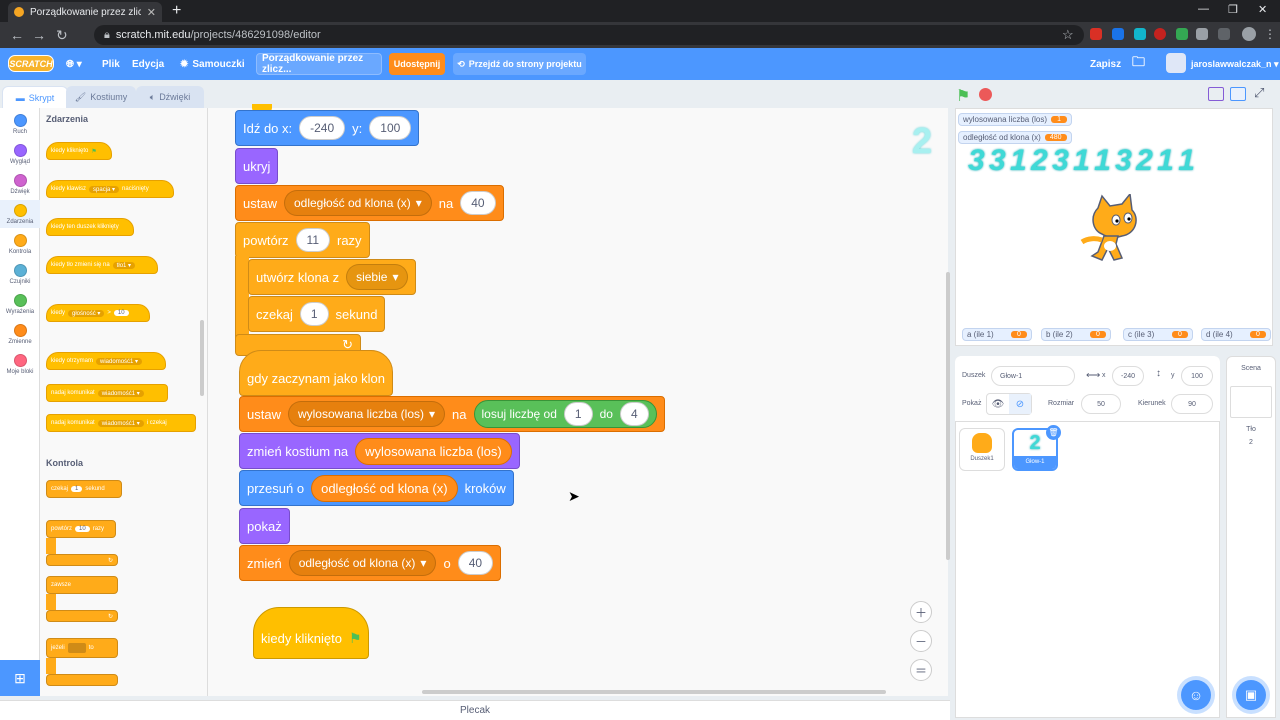  I want to click on wait-seconds-input: 1, so click(314, 314).